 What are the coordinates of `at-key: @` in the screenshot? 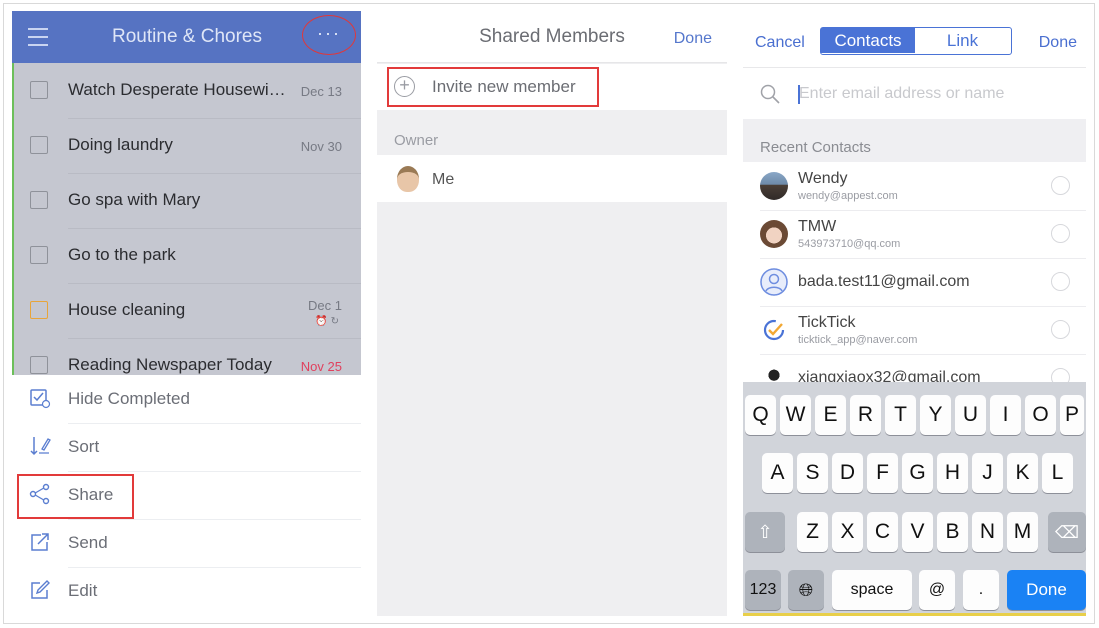 It's located at (937, 590).